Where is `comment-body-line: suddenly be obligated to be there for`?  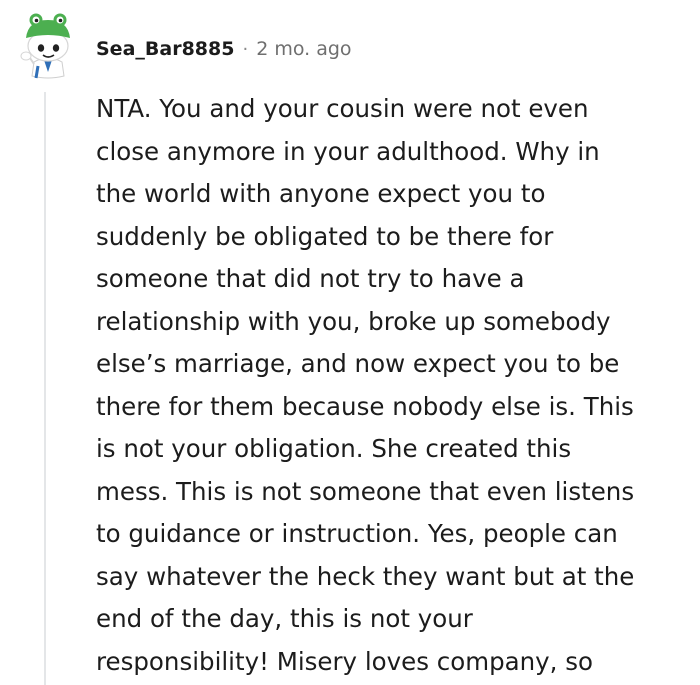
comment-body-line: suddenly be obligated to be there for is located at coordinates (325, 236).